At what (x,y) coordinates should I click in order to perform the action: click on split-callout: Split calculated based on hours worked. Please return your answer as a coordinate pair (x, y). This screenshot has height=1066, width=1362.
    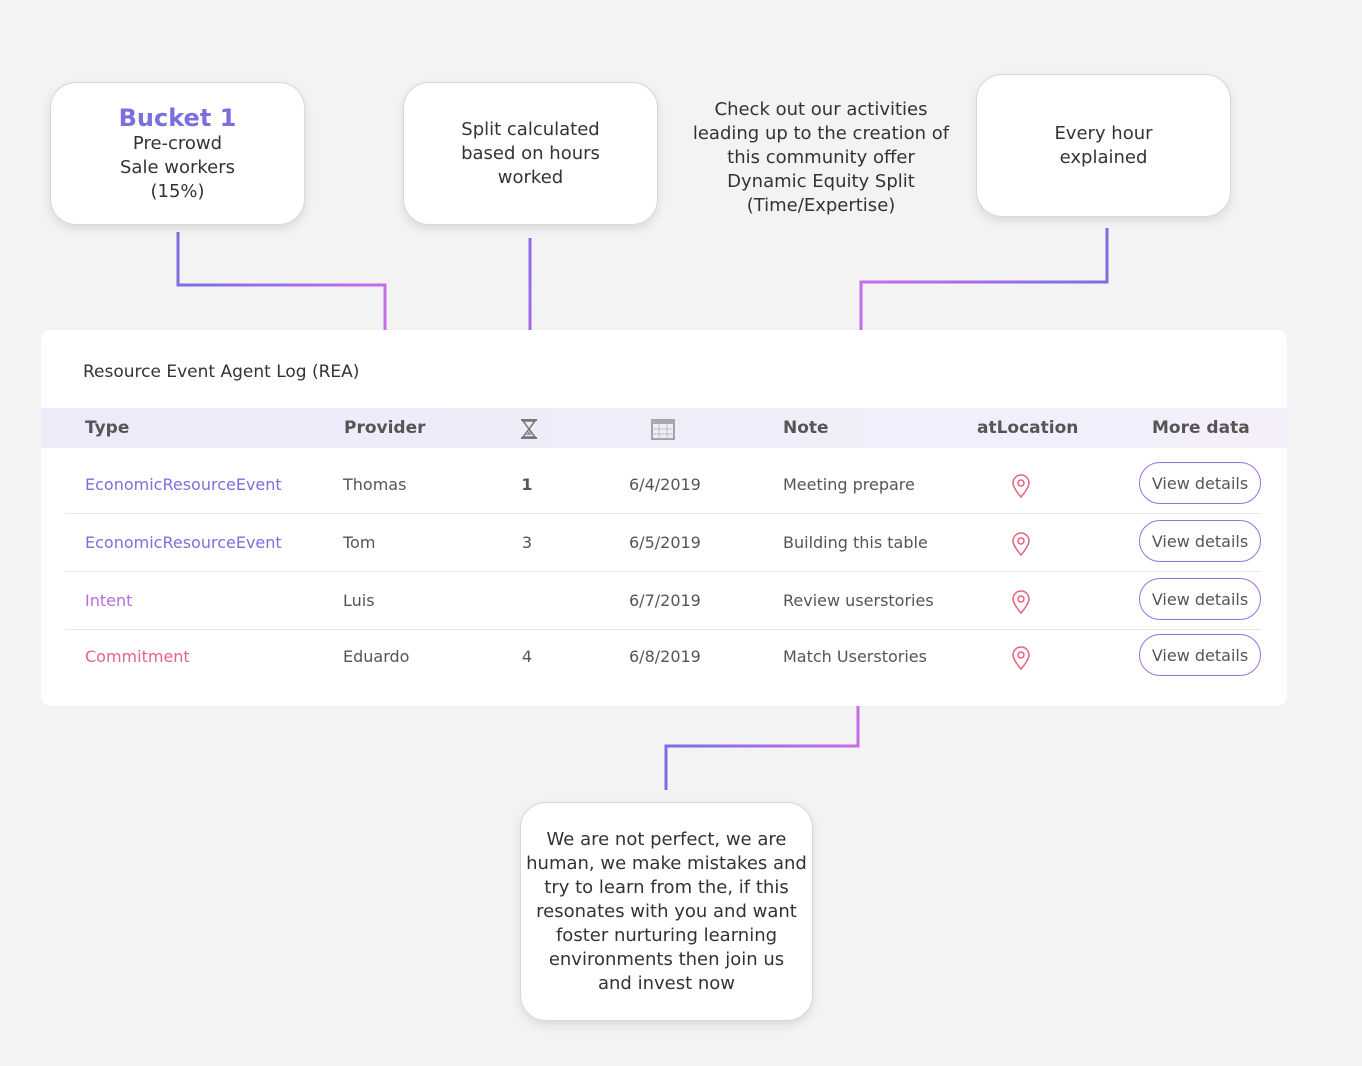
    Looking at the image, I should click on (530, 153).